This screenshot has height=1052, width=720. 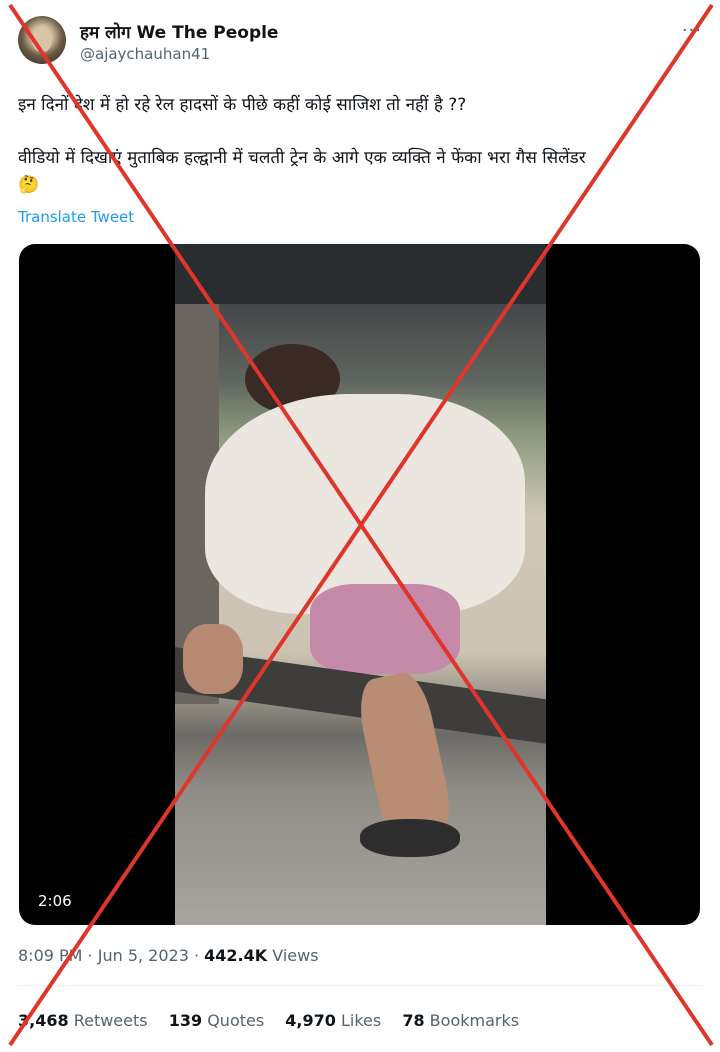 I want to click on thinking-emoji-icon: 🤔, so click(x=29, y=185).